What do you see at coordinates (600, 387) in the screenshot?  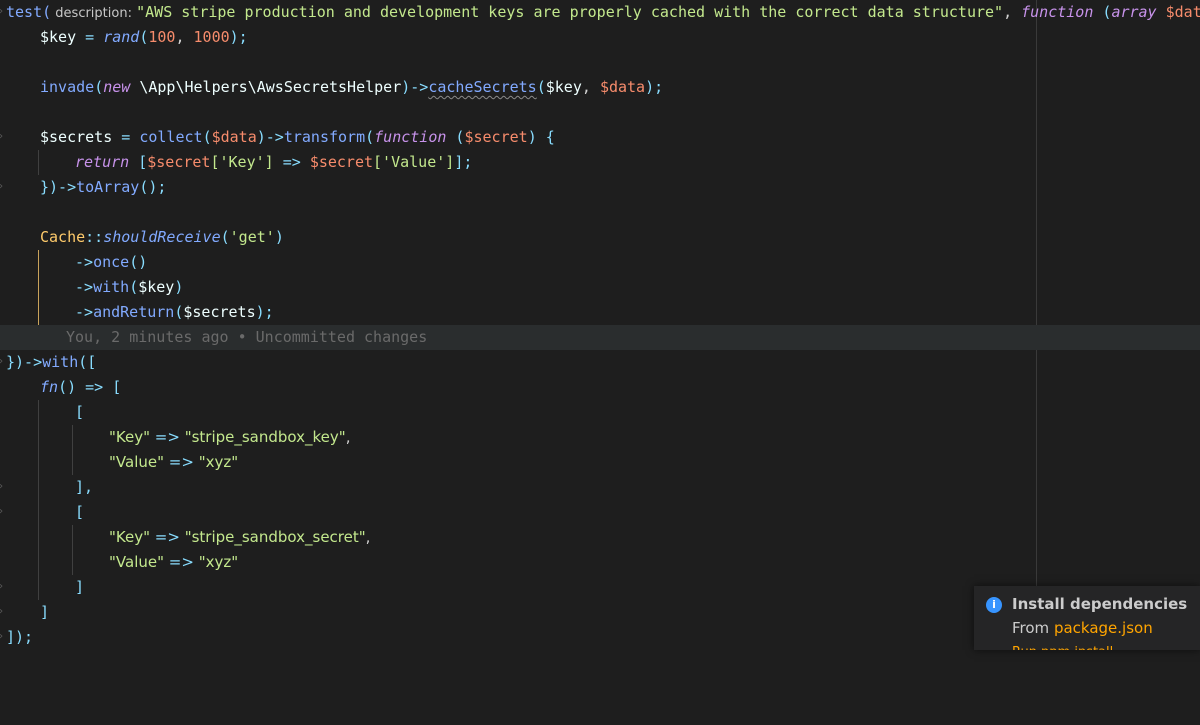 I see `code-line: fn() => [` at bounding box center [600, 387].